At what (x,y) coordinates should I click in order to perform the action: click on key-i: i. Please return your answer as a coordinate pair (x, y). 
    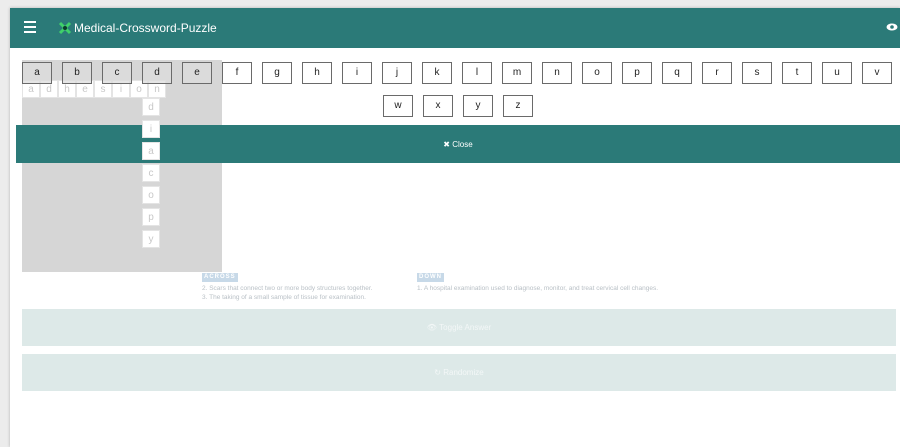
    Looking at the image, I should click on (357, 73).